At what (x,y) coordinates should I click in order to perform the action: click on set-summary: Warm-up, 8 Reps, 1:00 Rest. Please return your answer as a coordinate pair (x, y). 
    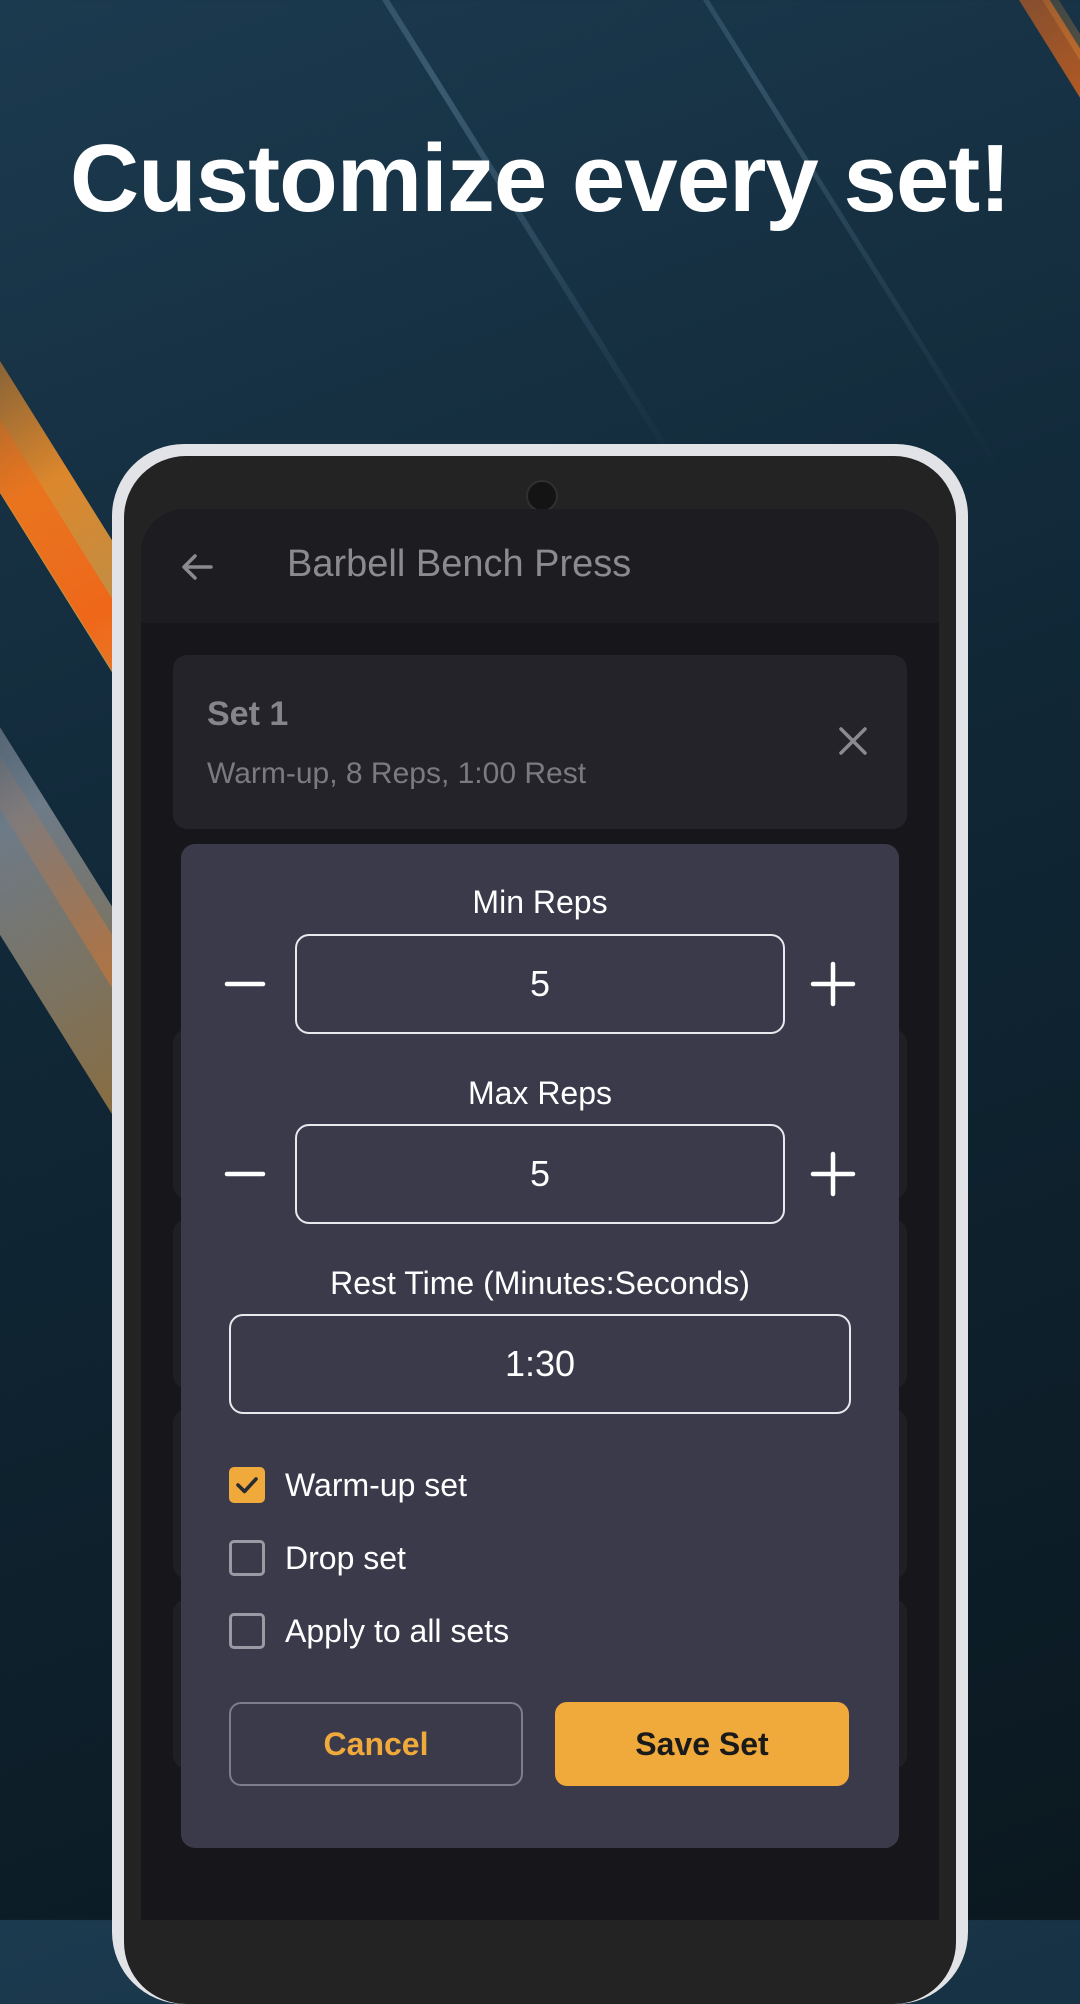
    Looking at the image, I should click on (397, 773).